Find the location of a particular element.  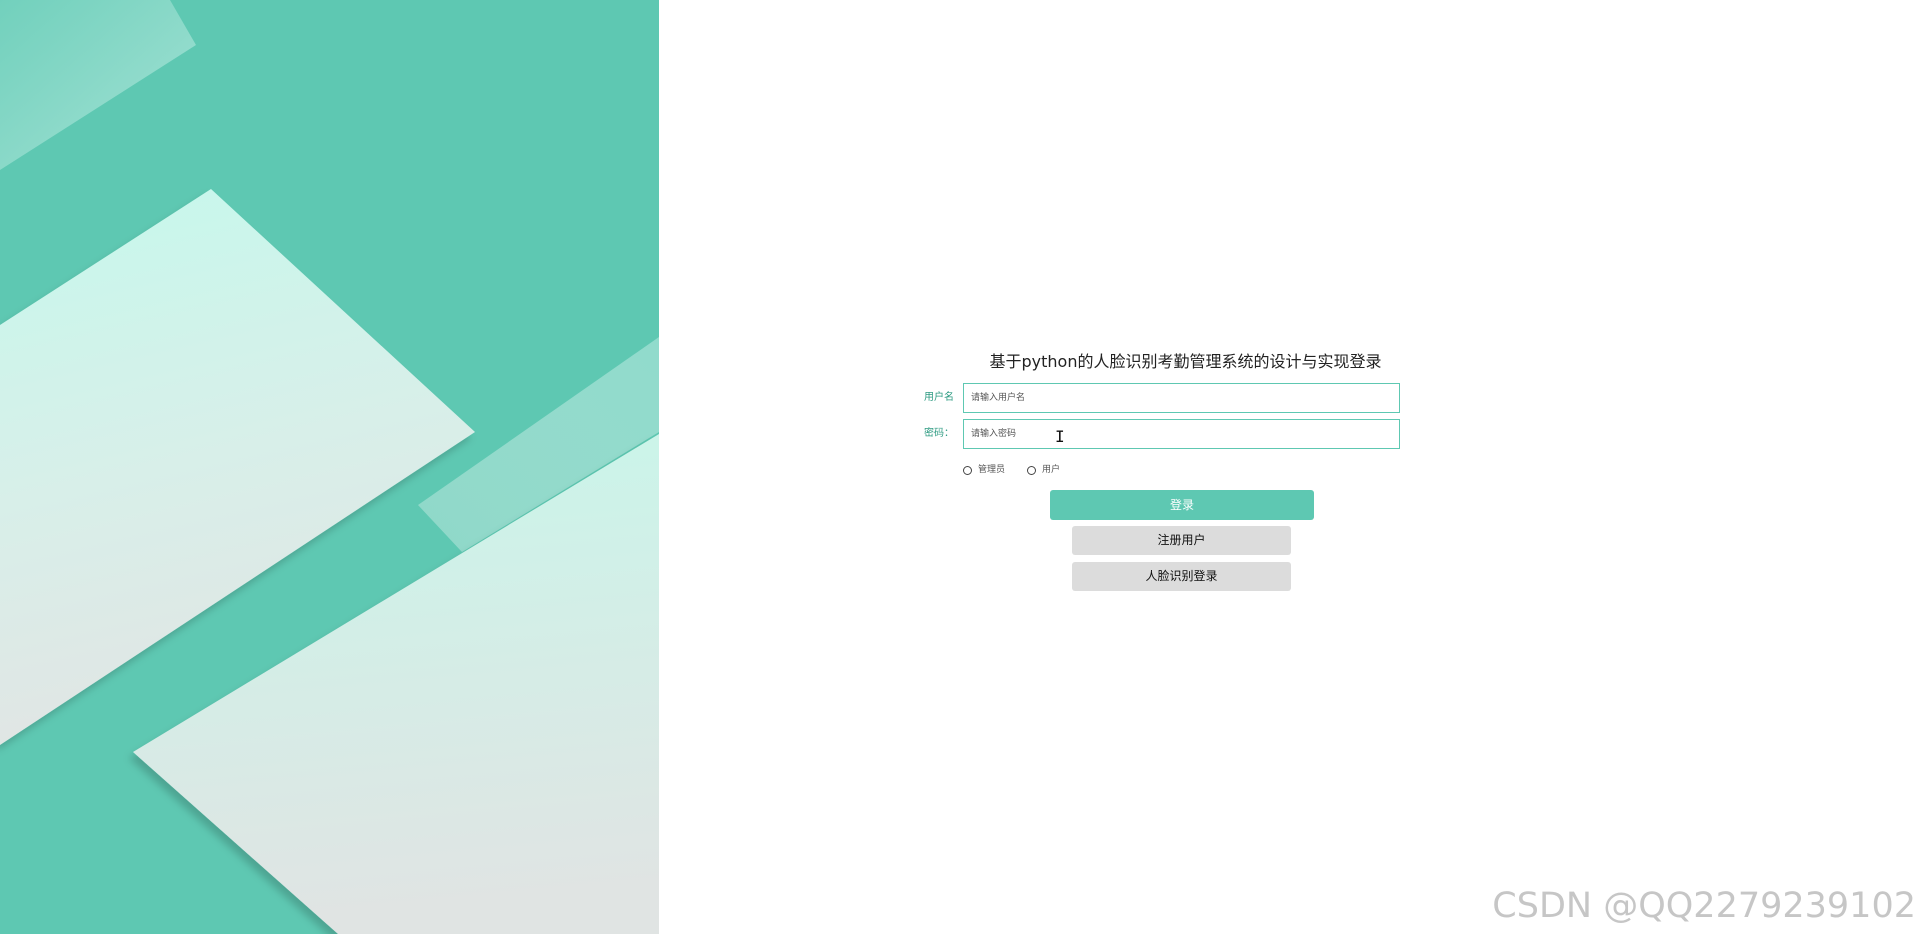

watermark-text: CSDN @QQ2279239102 is located at coordinates (1704, 906).